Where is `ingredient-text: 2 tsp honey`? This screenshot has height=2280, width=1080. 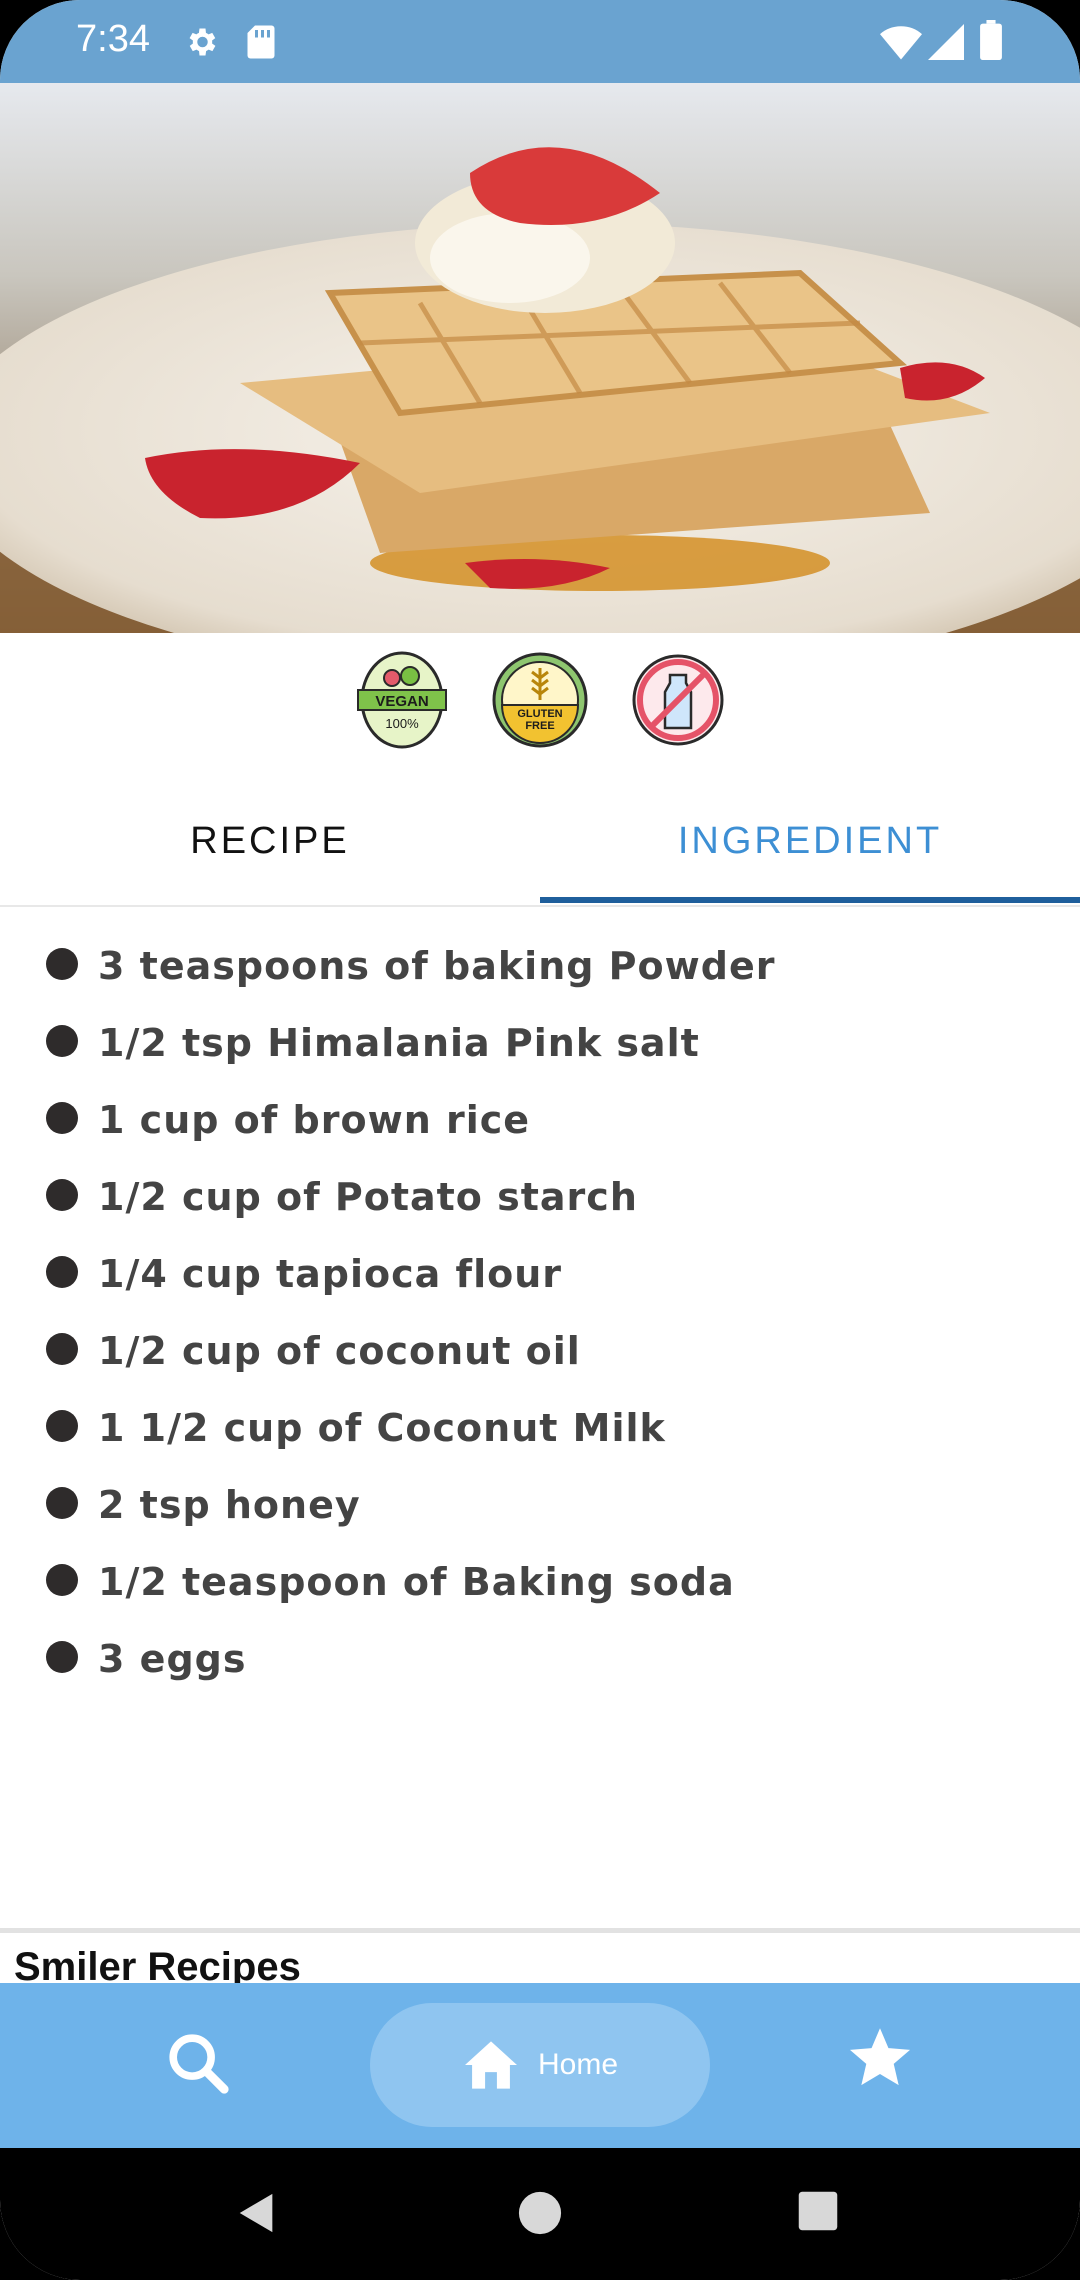
ingredient-text: 2 tsp honey is located at coordinates (229, 1505).